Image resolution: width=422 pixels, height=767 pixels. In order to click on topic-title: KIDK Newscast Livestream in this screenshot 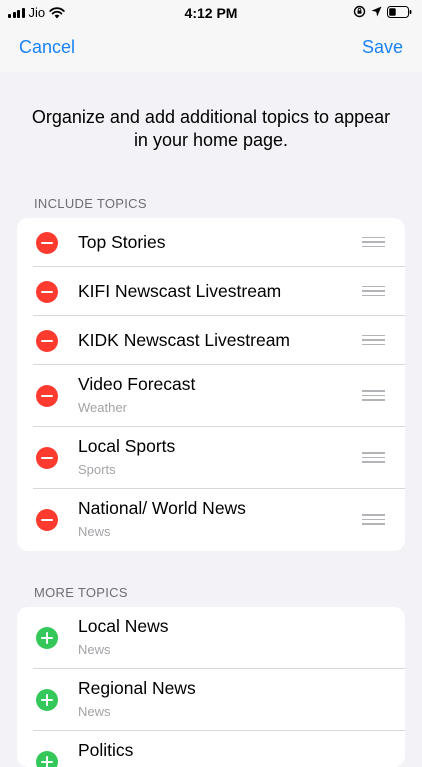, I will do `click(184, 340)`.